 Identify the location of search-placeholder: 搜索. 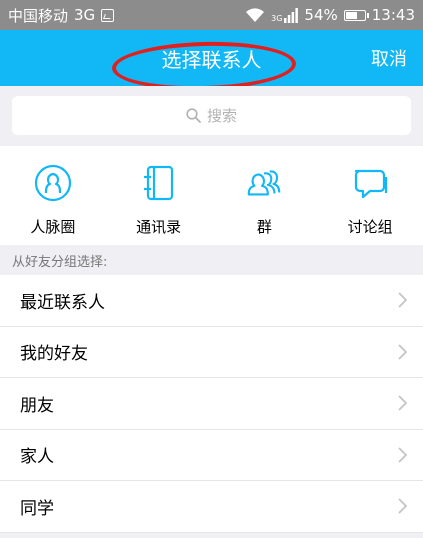
(221, 116).